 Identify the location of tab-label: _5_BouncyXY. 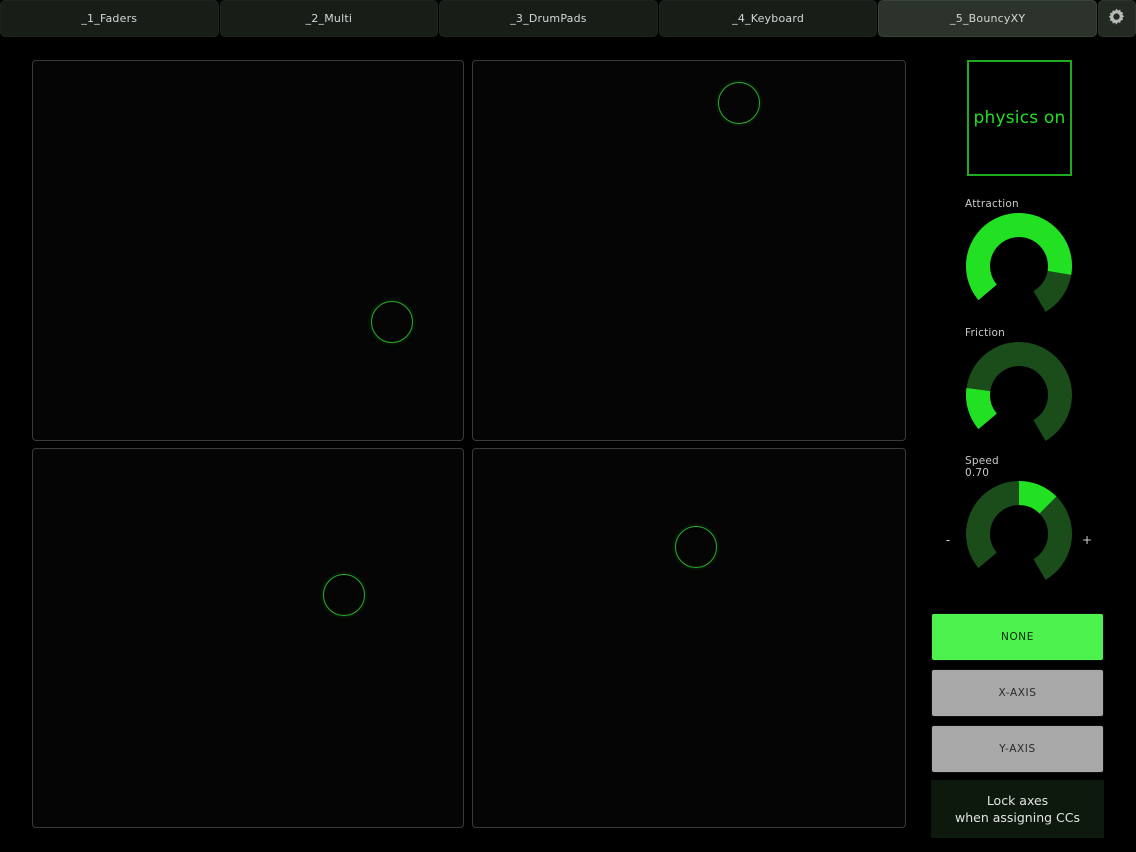
(988, 18).